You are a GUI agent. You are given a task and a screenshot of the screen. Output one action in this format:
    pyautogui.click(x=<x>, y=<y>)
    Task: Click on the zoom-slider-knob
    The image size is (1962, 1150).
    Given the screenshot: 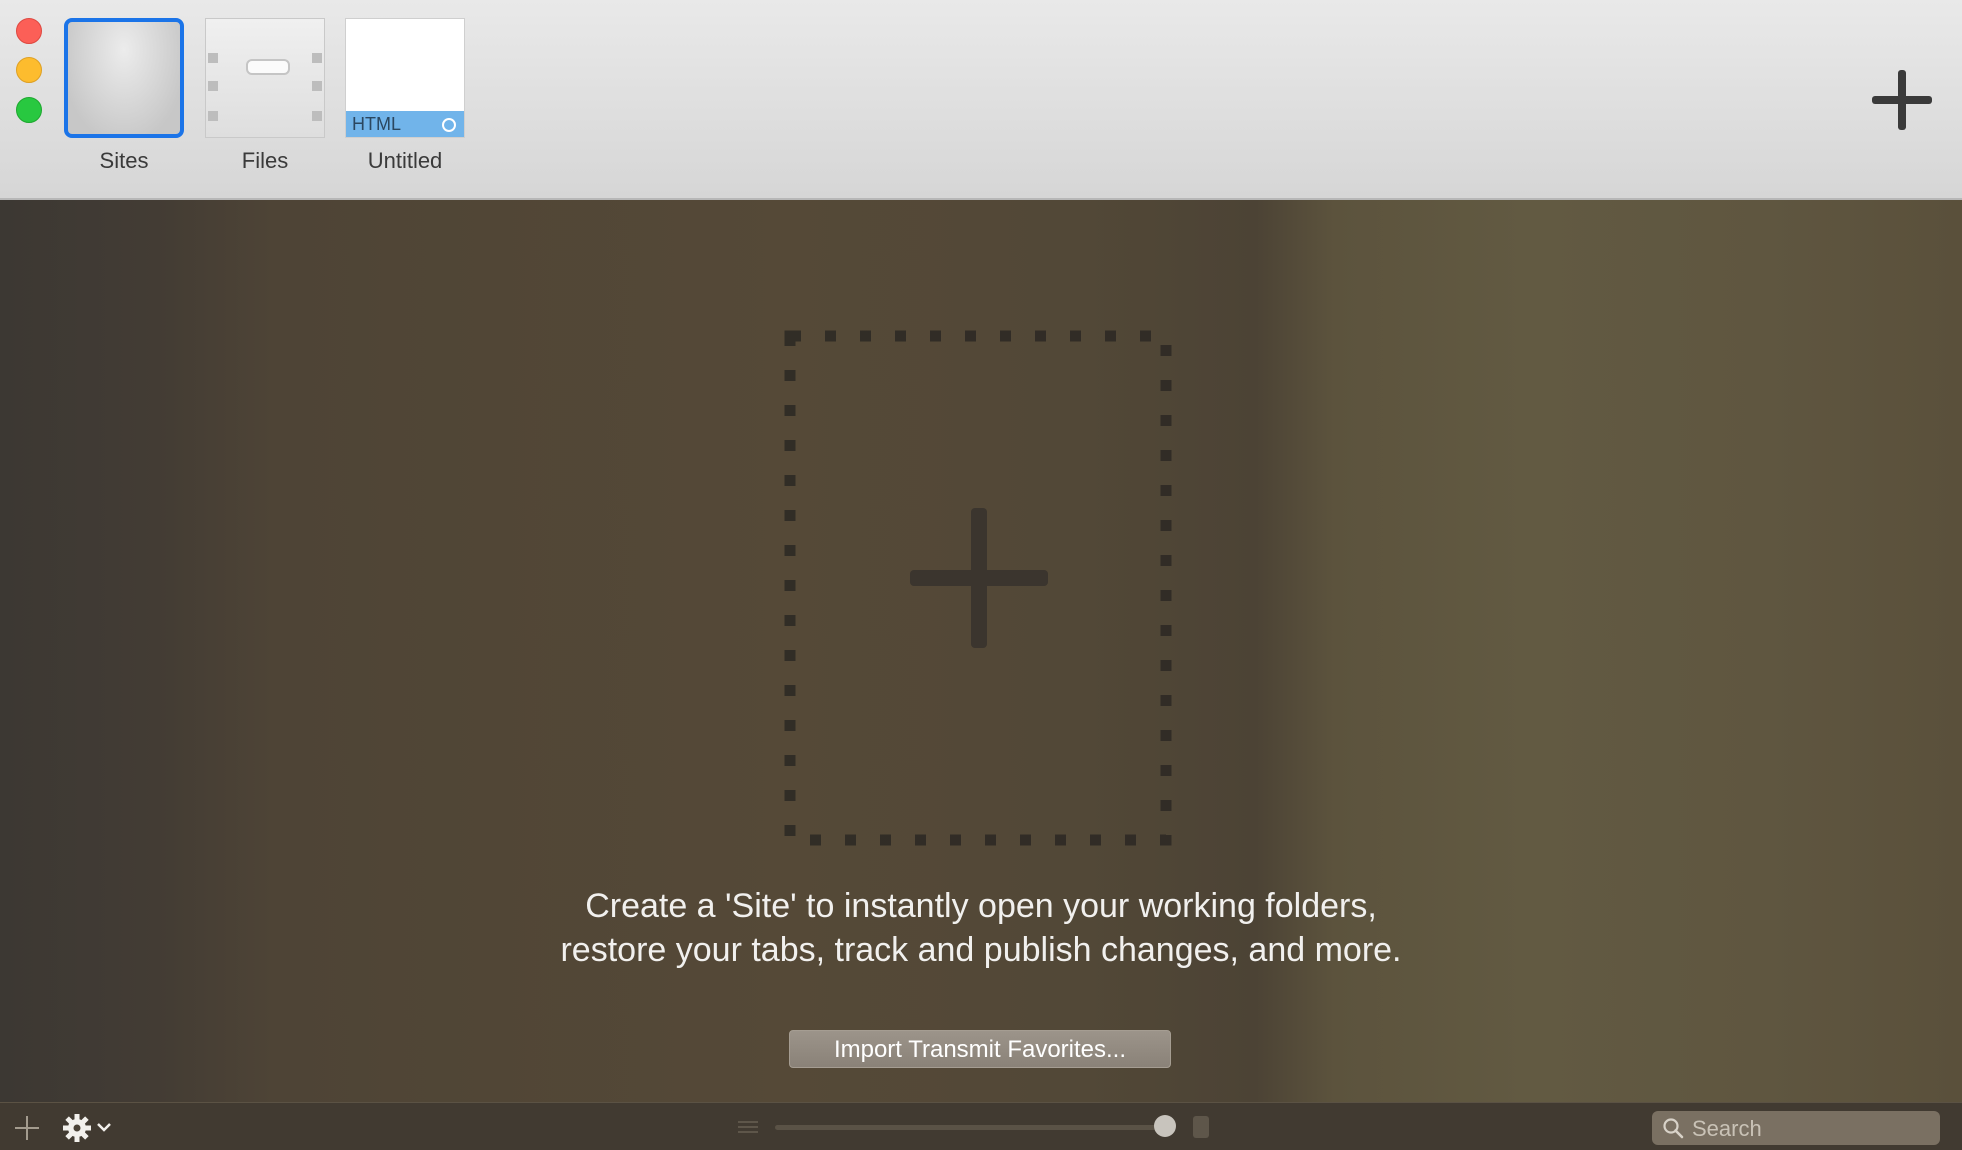 What is the action you would take?
    pyautogui.click(x=1165, y=1126)
    